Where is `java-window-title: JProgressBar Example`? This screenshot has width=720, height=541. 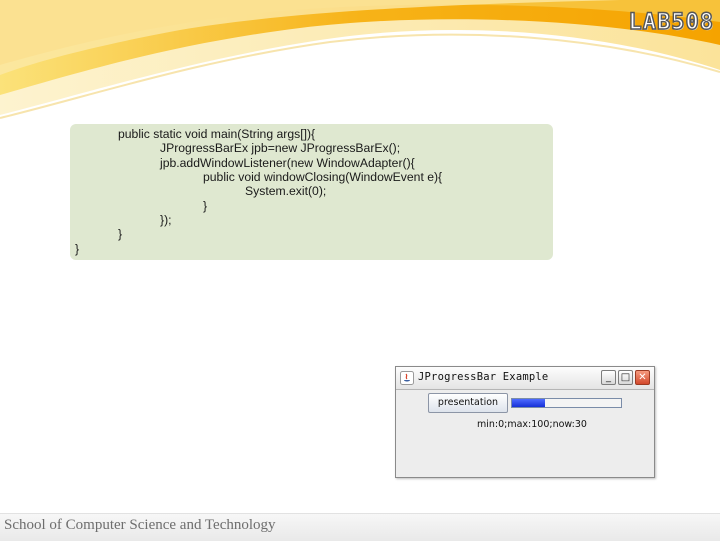
java-window-title: JProgressBar Example is located at coordinates (483, 377).